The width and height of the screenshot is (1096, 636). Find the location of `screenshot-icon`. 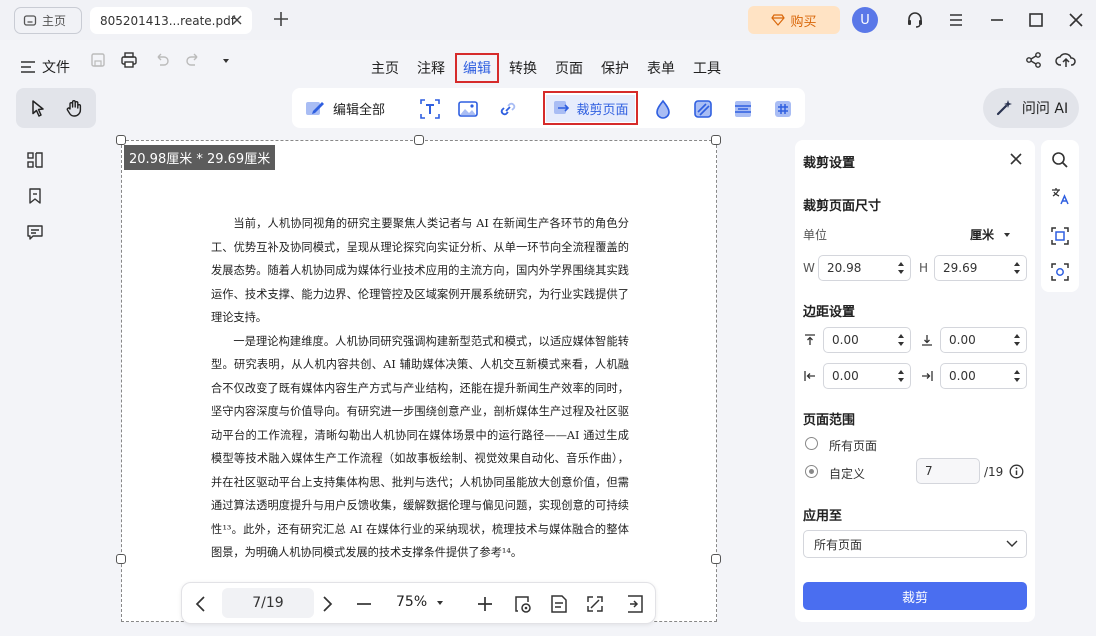

screenshot-icon is located at coordinates (1060, 236).